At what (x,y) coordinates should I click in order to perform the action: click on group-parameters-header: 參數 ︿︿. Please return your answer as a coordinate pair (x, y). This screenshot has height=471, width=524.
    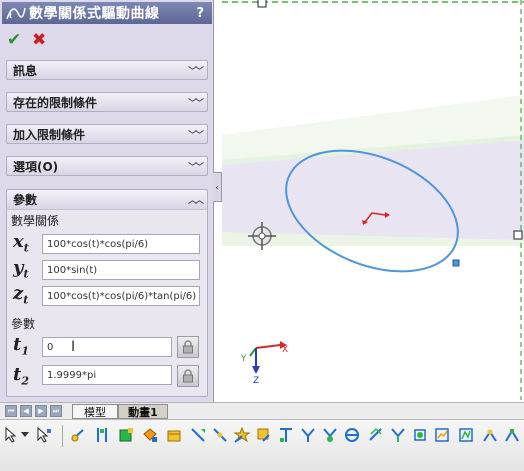
    Looking at the image, I should click on (107, 200).